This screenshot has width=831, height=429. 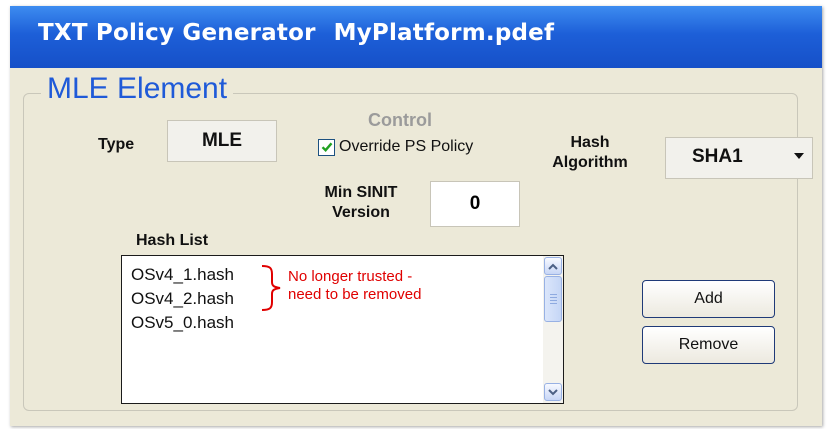 I want to click on app-title: TXT Policy Generator, so click(x=177, y=33).